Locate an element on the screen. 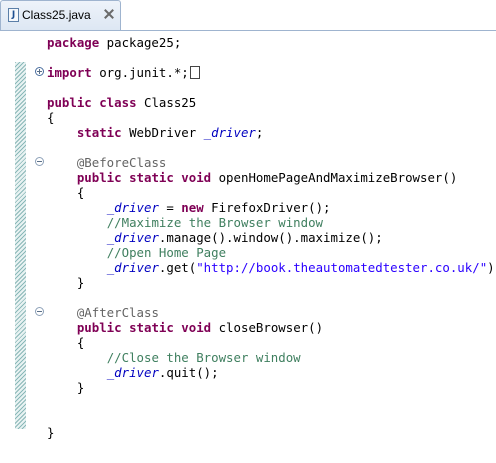 Image resolution: width=496 pixels, height=463 pixels. code-line: package package25; is located at coordinates (114, 42).